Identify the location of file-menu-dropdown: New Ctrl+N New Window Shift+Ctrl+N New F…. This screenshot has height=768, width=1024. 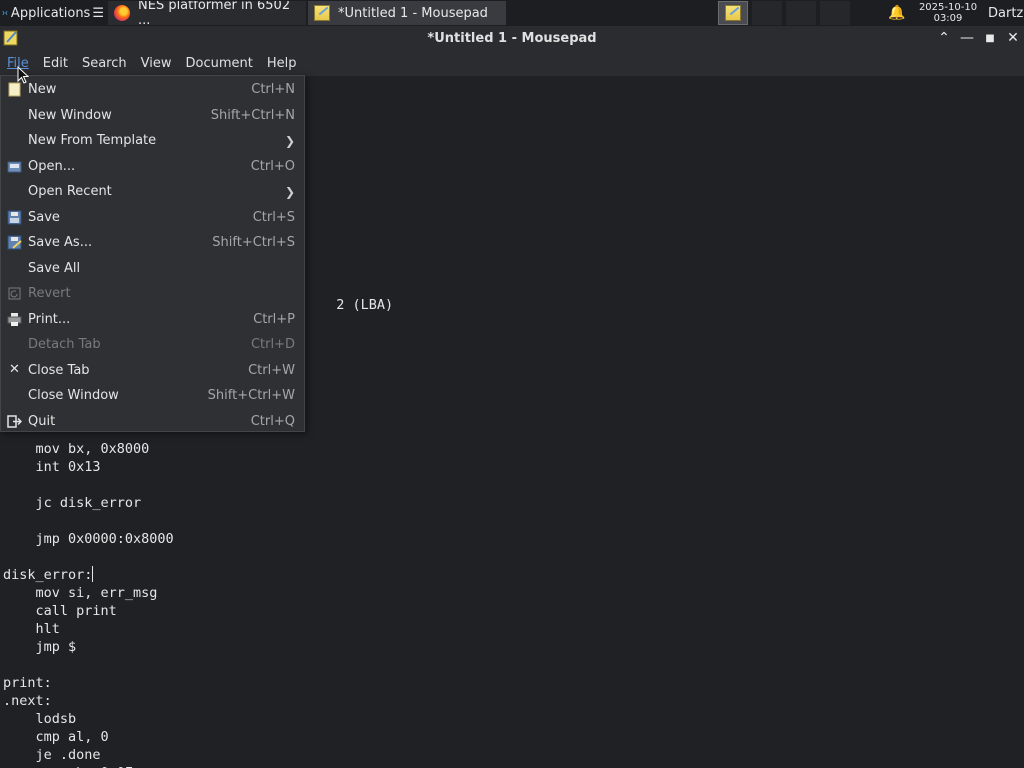
(152, 253).